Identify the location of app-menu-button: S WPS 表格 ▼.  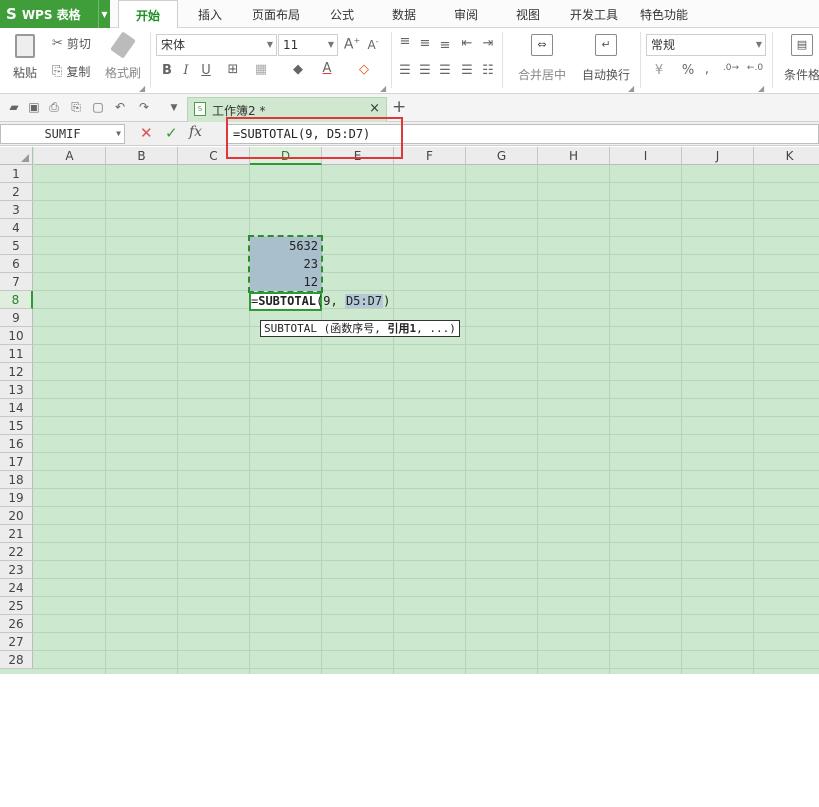
(55, 14).